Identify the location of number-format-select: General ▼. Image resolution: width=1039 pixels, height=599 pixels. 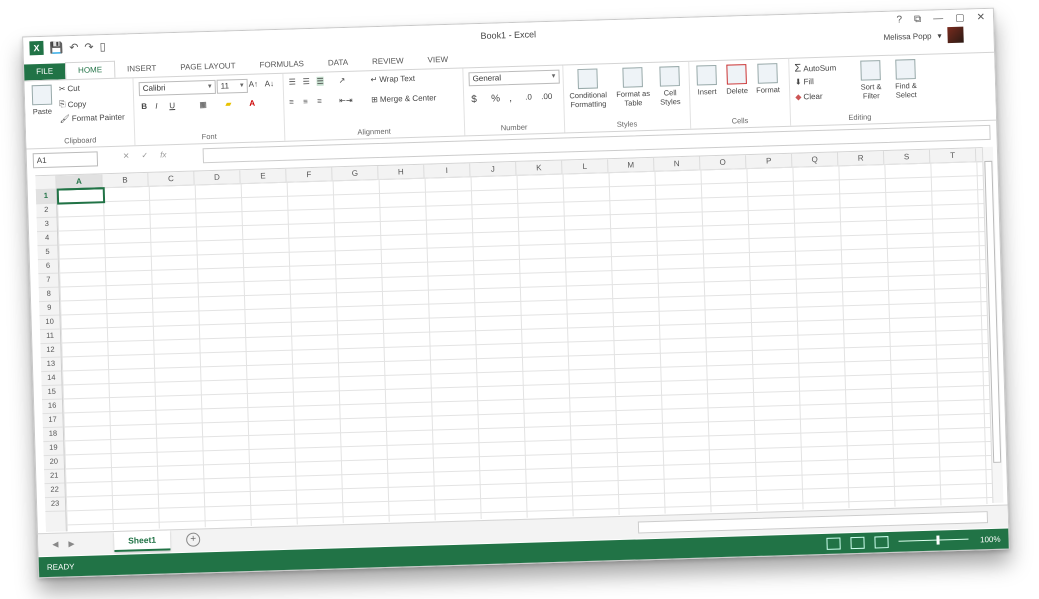
(514, 78).